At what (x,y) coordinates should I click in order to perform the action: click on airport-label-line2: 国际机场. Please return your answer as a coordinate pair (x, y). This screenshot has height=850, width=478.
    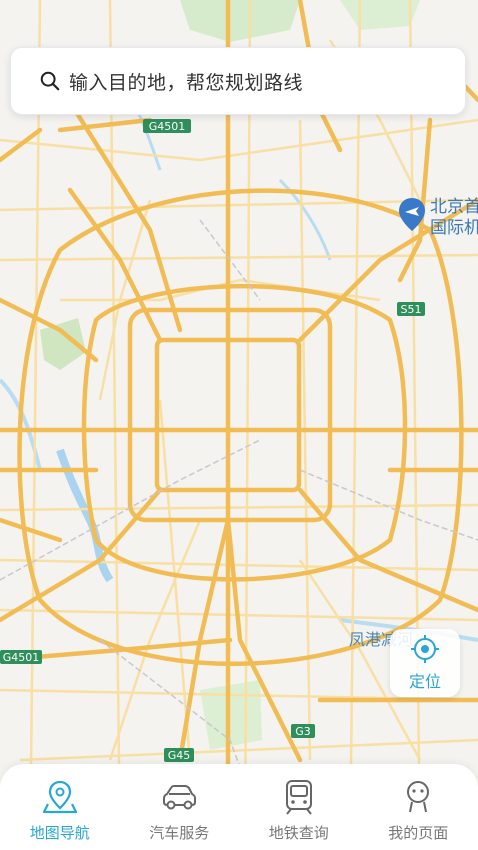
    Looking at the image, I should click on (454, 228).